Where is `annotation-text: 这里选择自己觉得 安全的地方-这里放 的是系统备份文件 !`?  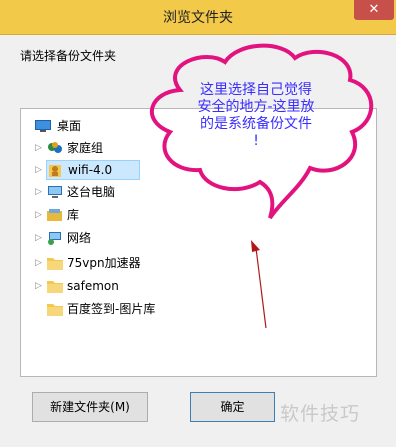
annotation-text: 这里选择自己觉得 安全的地方-这里放 的是系统备份文件 ! is located at coordinates (256, 116).